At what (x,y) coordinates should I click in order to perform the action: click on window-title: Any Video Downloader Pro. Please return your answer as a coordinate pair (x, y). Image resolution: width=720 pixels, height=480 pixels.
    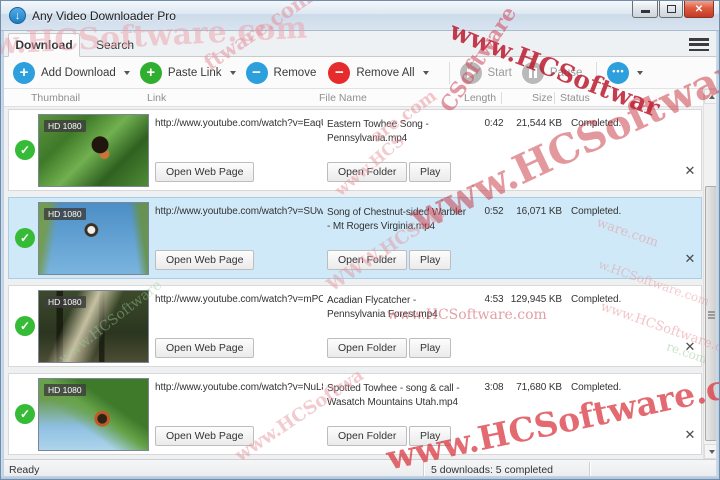
    Looking at the image, I should click on (104, 16).